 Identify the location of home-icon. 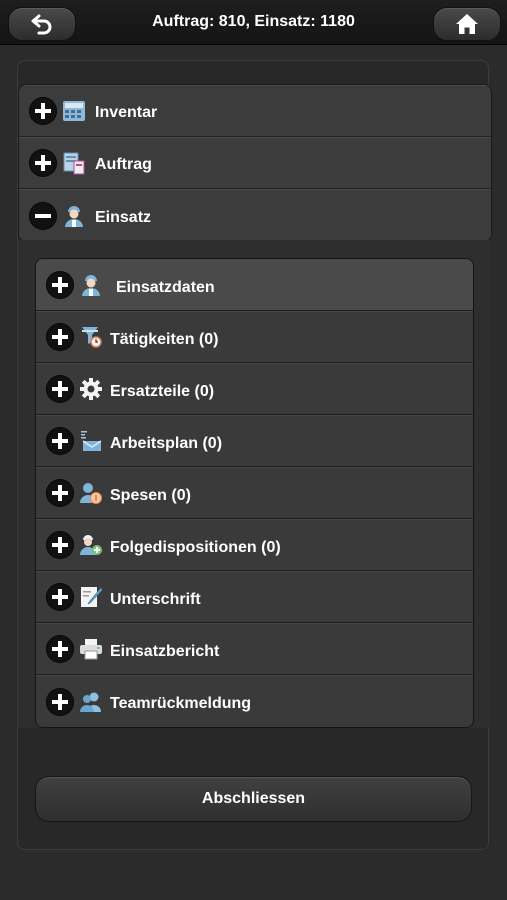
(467, 24).